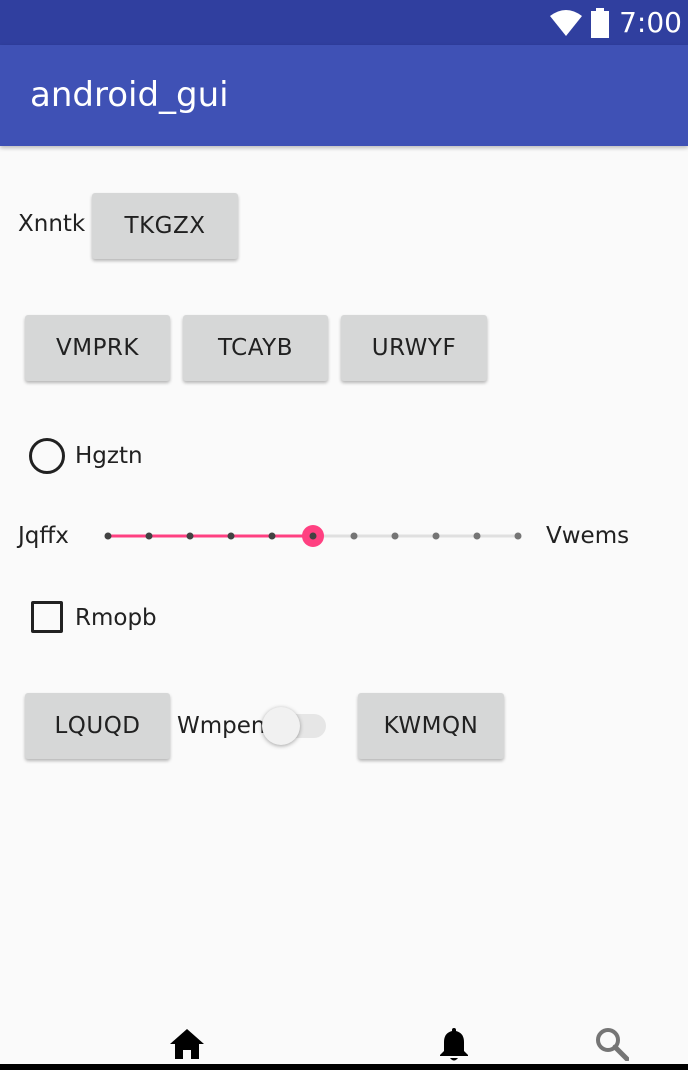  Describe the element at coordinates (109, 456) in the screenshot. I see `hgztn-label: Hgztn` at that location.